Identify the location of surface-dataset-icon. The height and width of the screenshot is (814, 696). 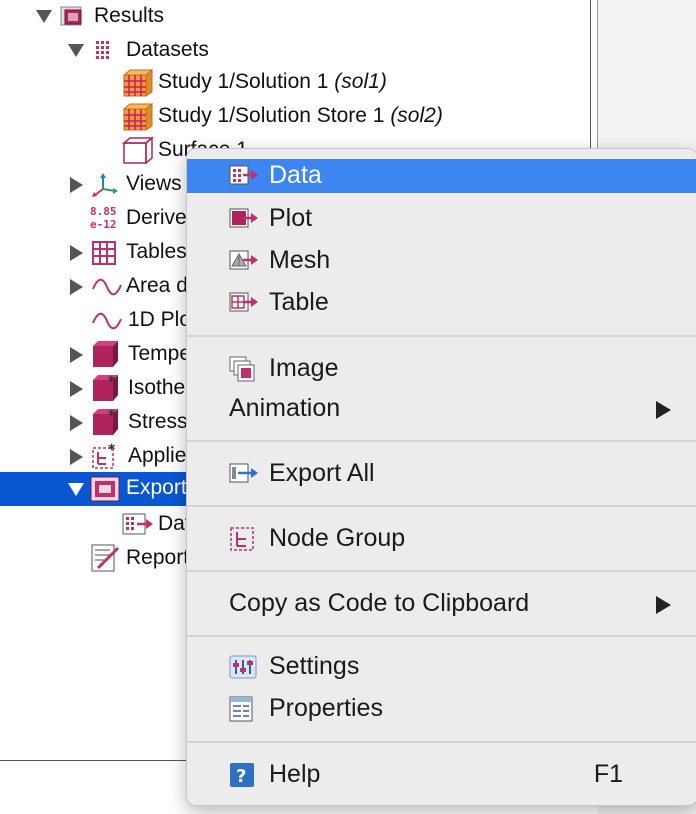
(138, 150).